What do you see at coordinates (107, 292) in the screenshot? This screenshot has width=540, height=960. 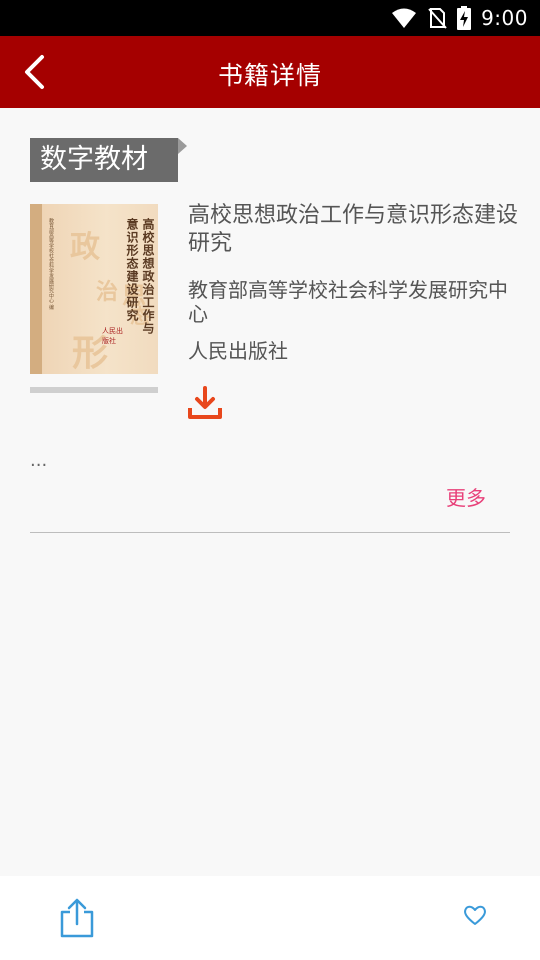 I see `cover-big-char: 治` at bounding box center [107, 292].